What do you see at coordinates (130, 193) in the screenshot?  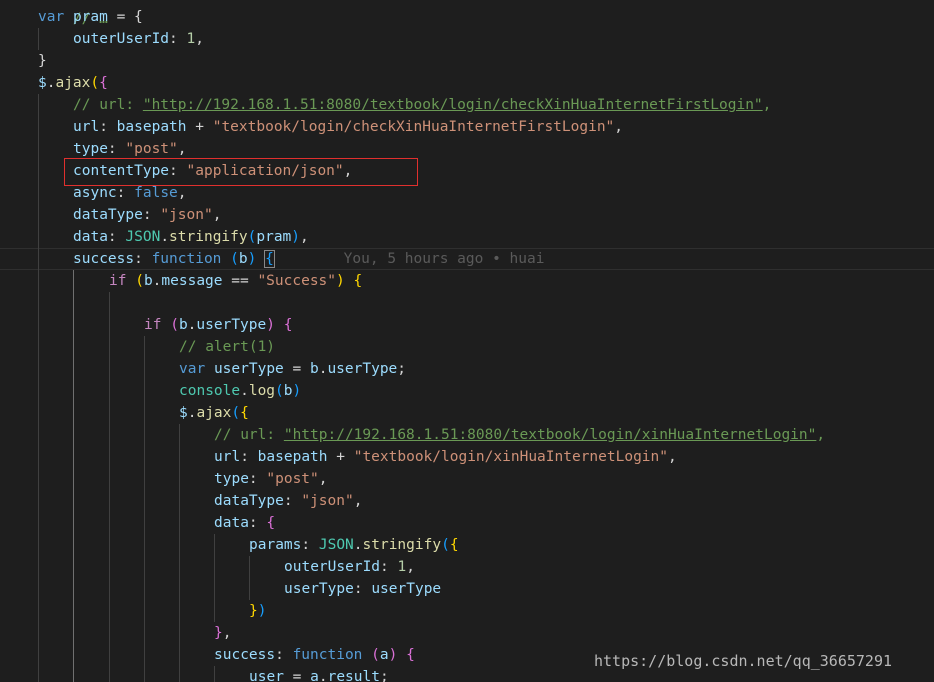 I see `code-line: async: false,` at bounding box center [130, 193].